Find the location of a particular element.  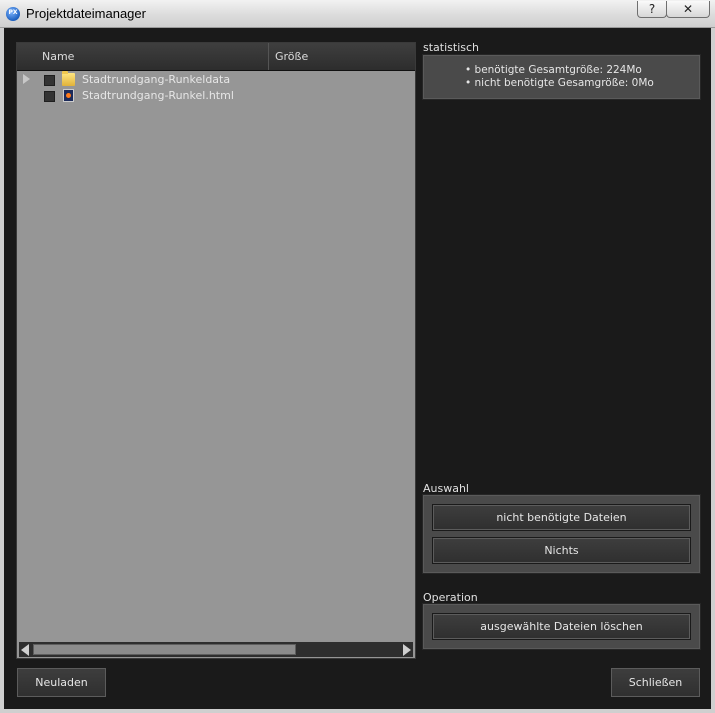

folder-icon is located at coordinates (68, 78).